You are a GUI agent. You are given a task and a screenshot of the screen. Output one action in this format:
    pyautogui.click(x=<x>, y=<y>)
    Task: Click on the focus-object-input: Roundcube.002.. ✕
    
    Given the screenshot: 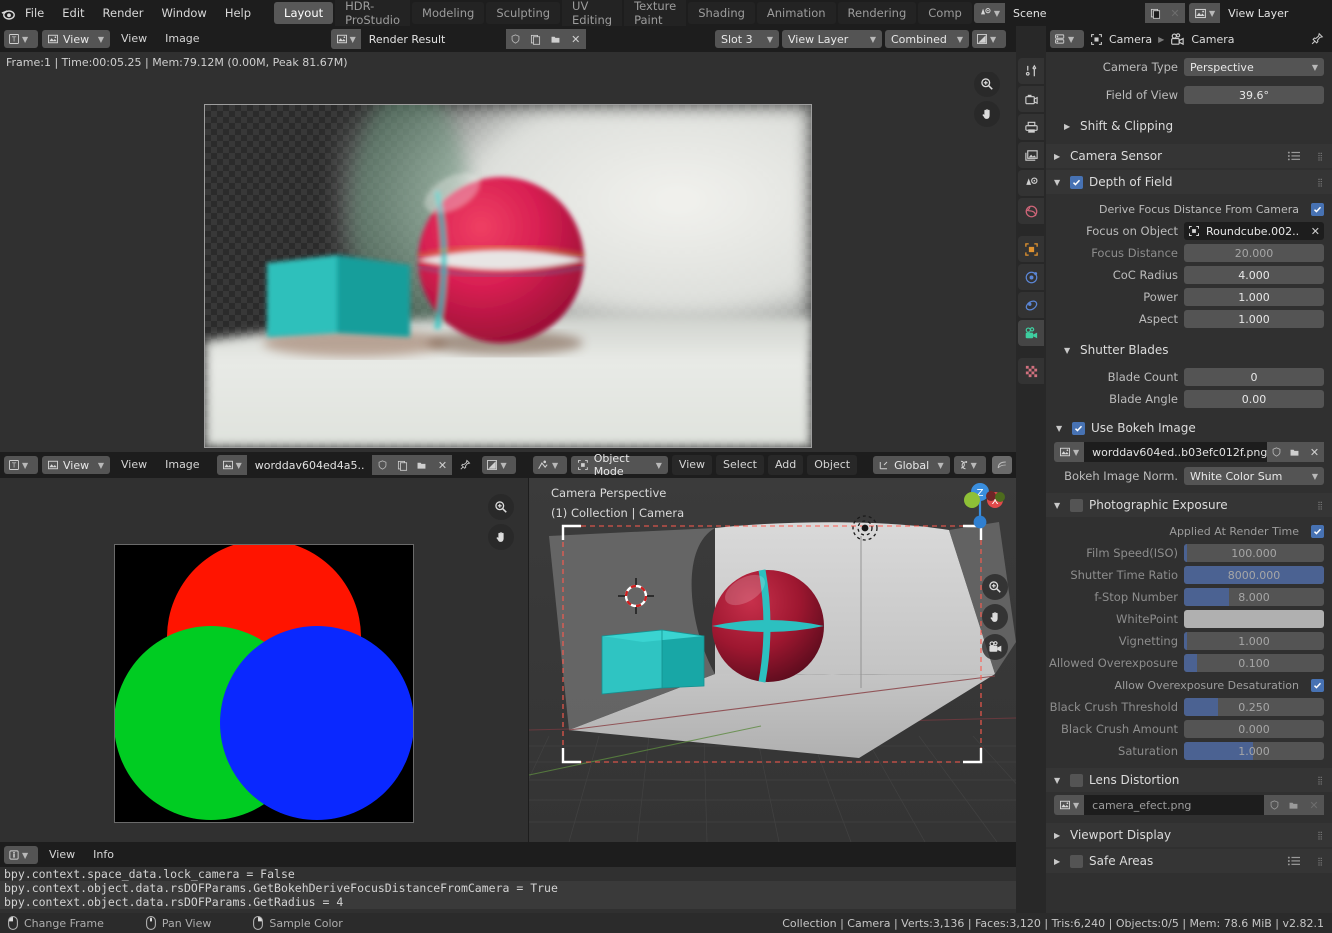 What is the action you would take?
    pyautogui.click(x=1254, y=231)
    